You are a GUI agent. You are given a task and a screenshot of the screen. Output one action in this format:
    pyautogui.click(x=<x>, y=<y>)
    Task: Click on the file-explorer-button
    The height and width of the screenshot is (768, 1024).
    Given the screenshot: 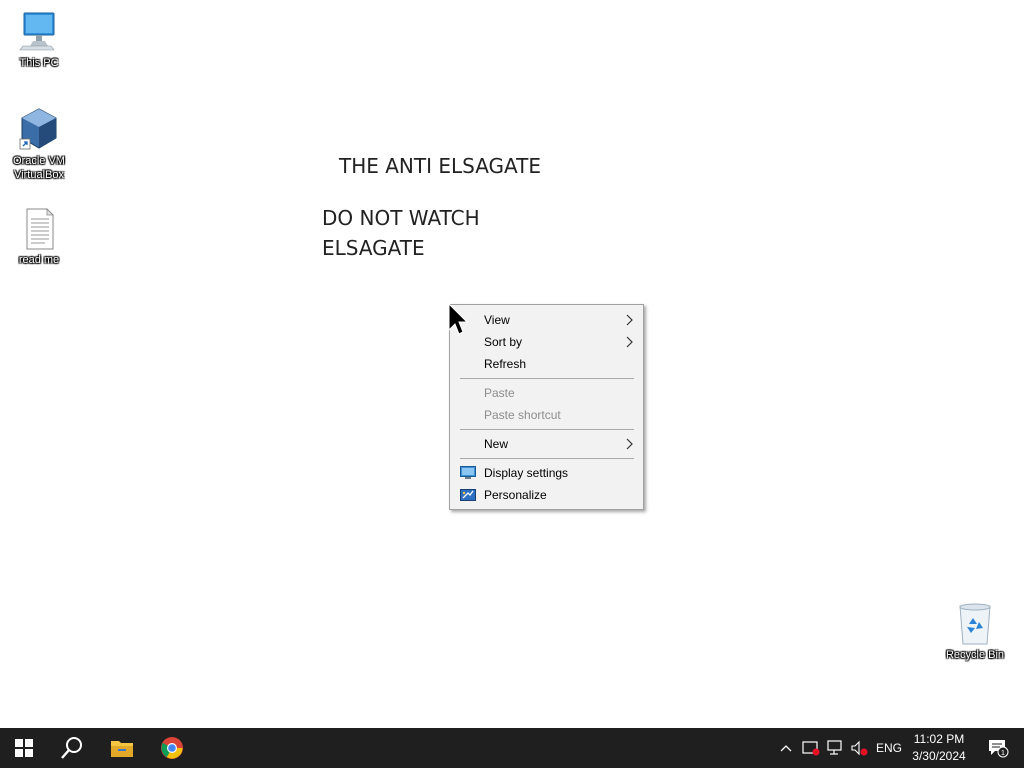 What is the action you would take?
    pyautogui.click(x=122, y=748)
    